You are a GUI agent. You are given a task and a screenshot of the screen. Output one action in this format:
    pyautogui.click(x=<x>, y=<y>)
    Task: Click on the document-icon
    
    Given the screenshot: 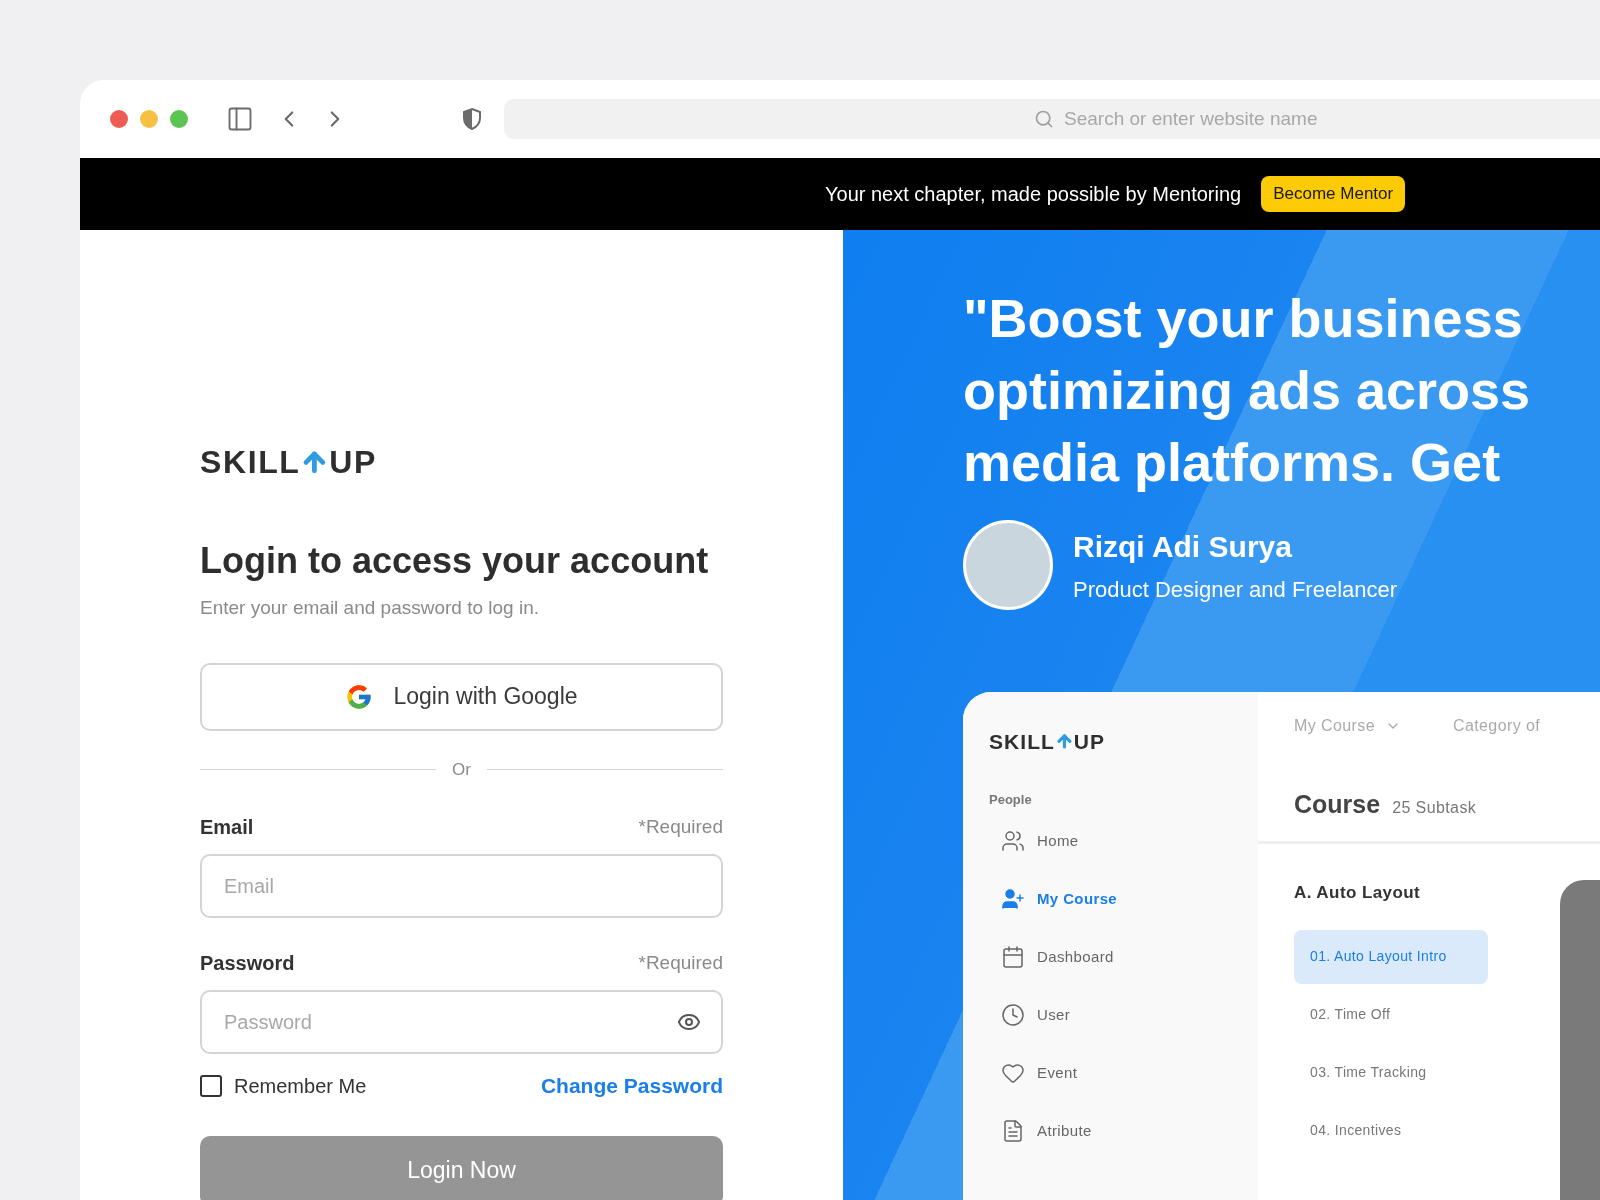 What is the action you would take?
    pyautogui.click(x=1013, y=1131)
    